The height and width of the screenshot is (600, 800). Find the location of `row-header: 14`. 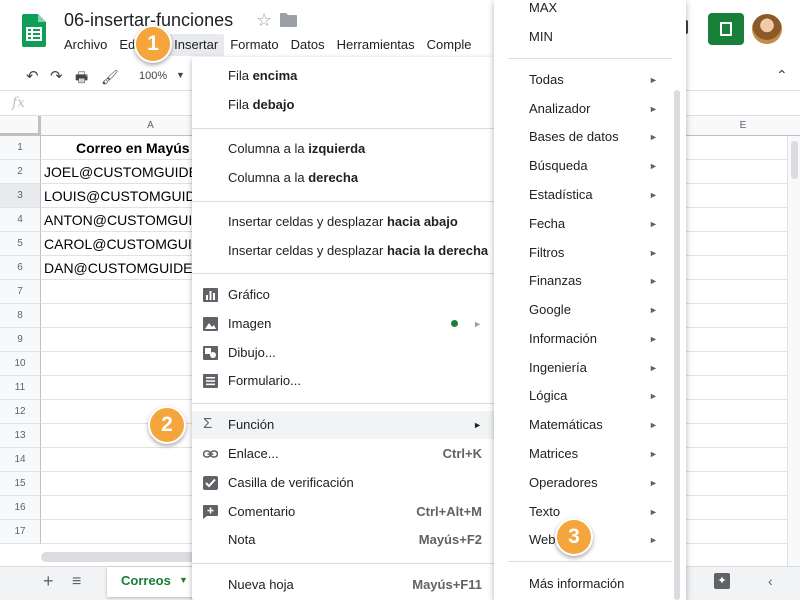

row-header: 14 is located at coordinates (20, 460).